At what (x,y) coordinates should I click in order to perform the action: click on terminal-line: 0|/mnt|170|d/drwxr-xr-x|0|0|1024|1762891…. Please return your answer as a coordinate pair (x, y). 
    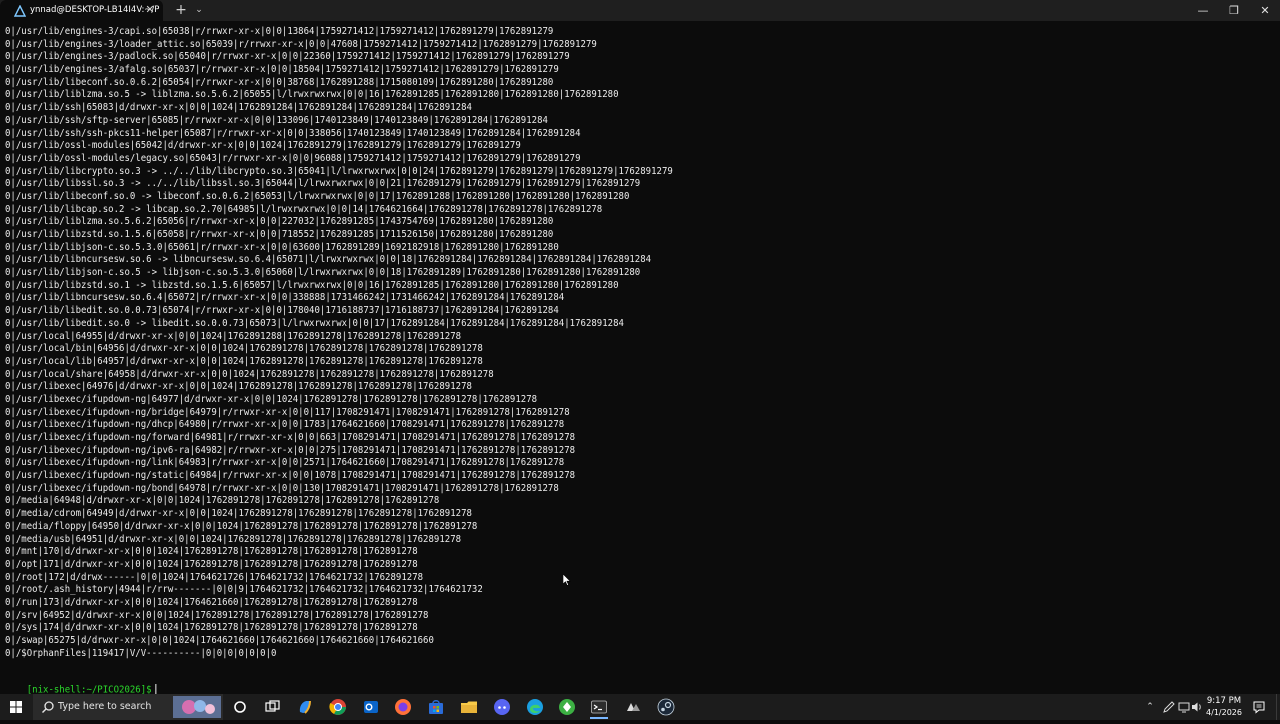
    Looking at the image, I should click on (211, 552).